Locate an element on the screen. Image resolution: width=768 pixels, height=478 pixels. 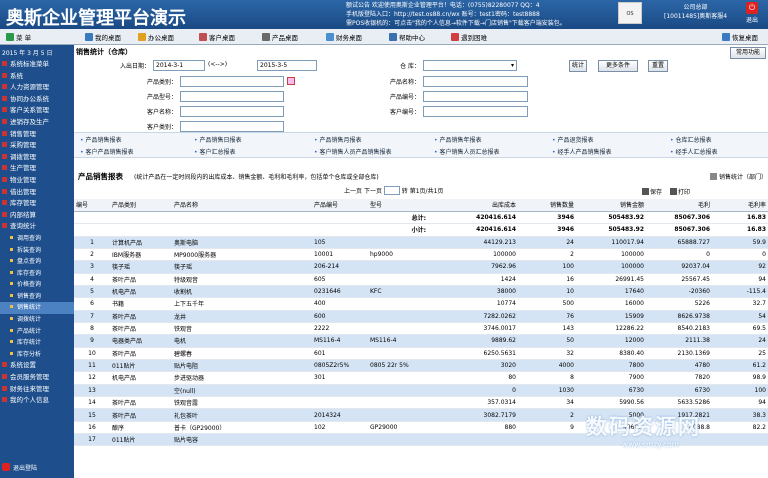
print-button: 打印 is located at coordinates (679, 192).